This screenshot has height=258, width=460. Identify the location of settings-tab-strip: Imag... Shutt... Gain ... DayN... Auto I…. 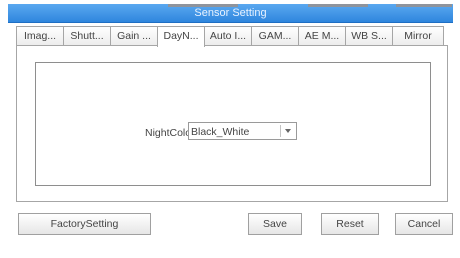
(232, 36).